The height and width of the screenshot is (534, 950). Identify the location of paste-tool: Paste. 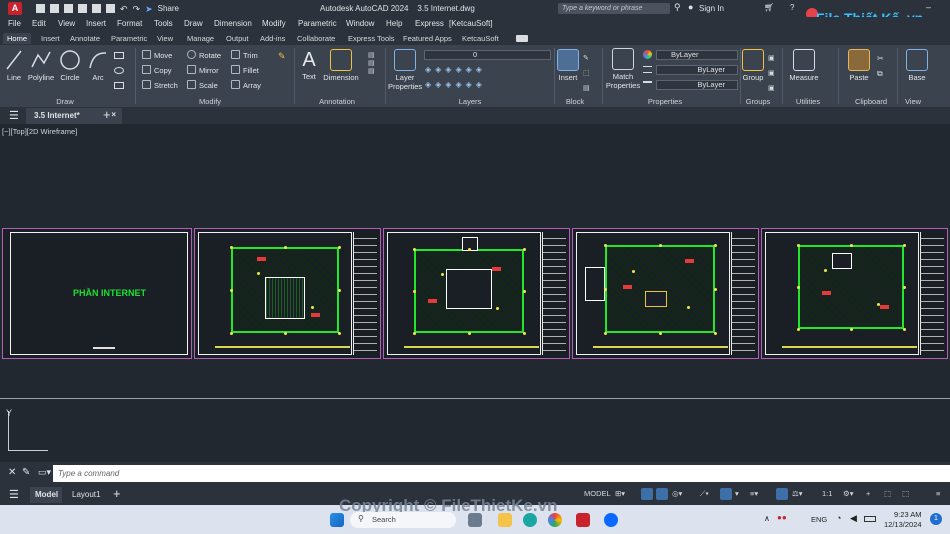
(859, 65).